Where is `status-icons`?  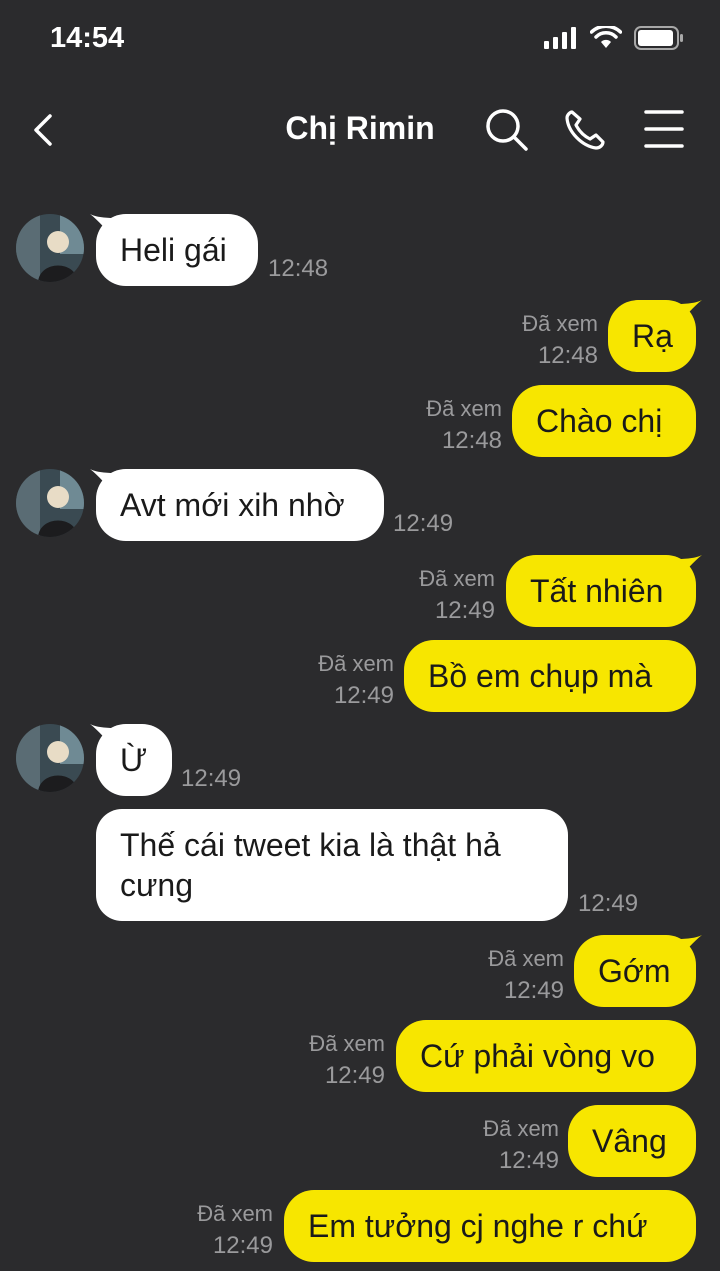
status-icons is located at coordinates (614, 38).